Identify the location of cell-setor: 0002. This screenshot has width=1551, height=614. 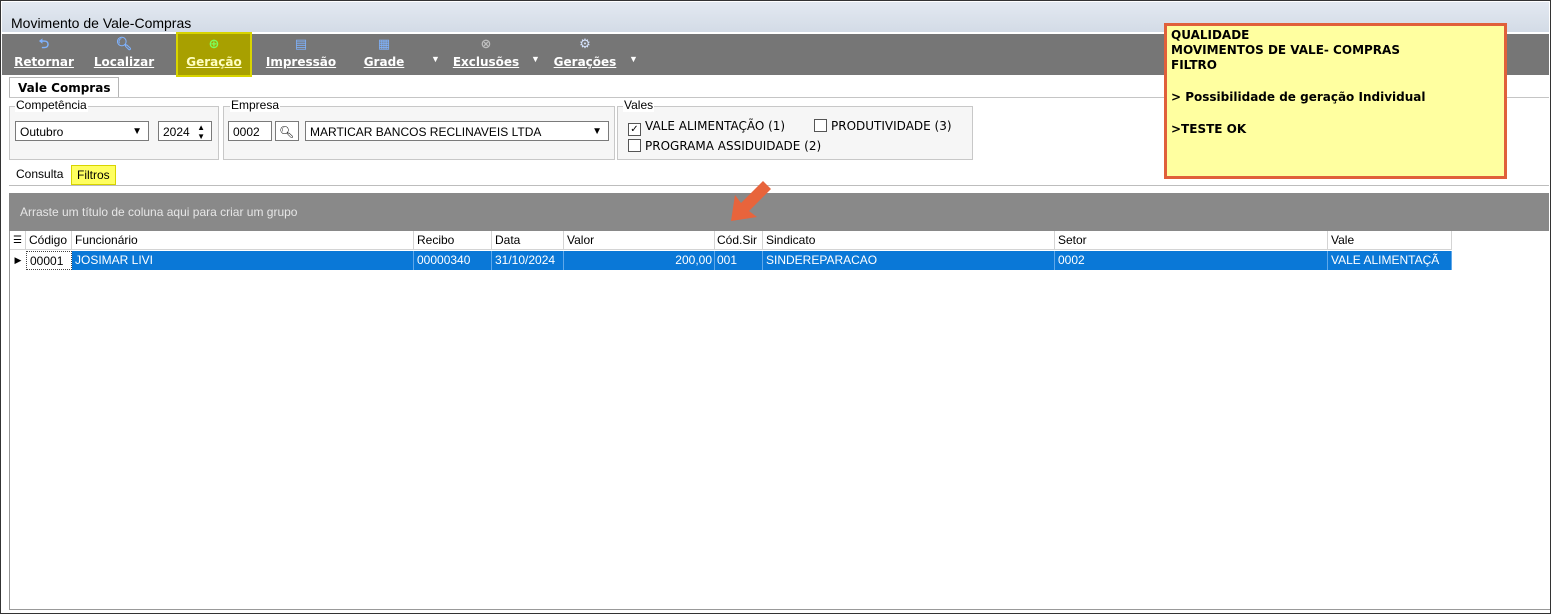
(1191, 260).